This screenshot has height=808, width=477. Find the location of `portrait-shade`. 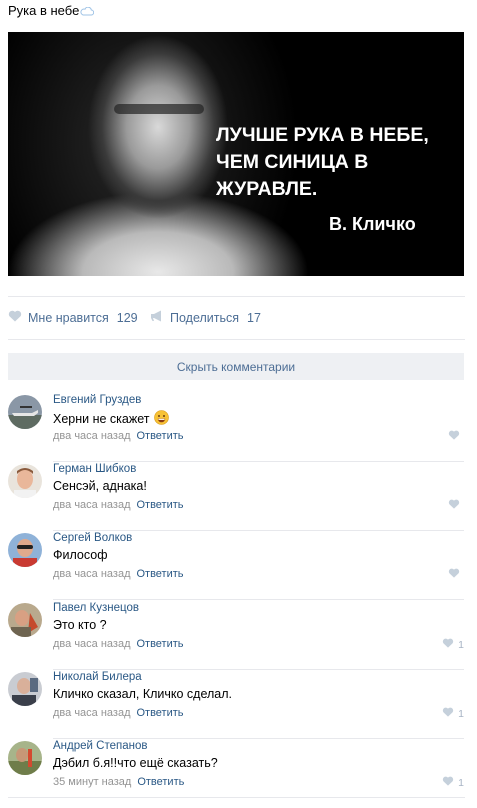

portrait-shade is located at coordinates (159, 109).